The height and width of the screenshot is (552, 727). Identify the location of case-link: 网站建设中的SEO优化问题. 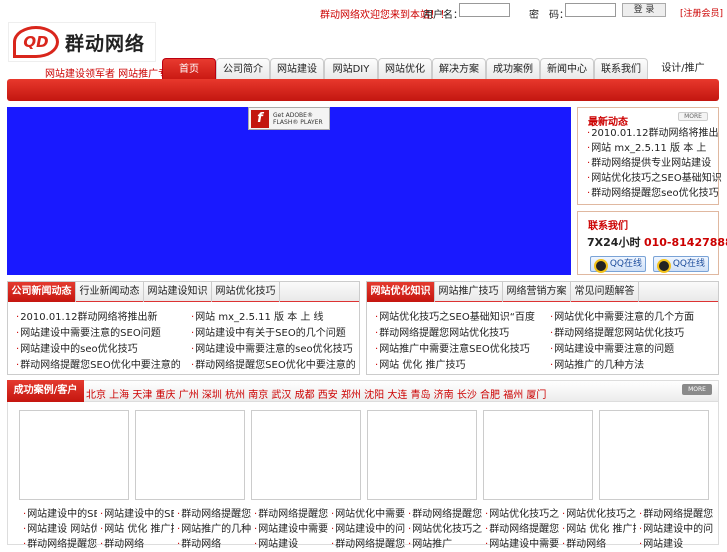
(137, 514).